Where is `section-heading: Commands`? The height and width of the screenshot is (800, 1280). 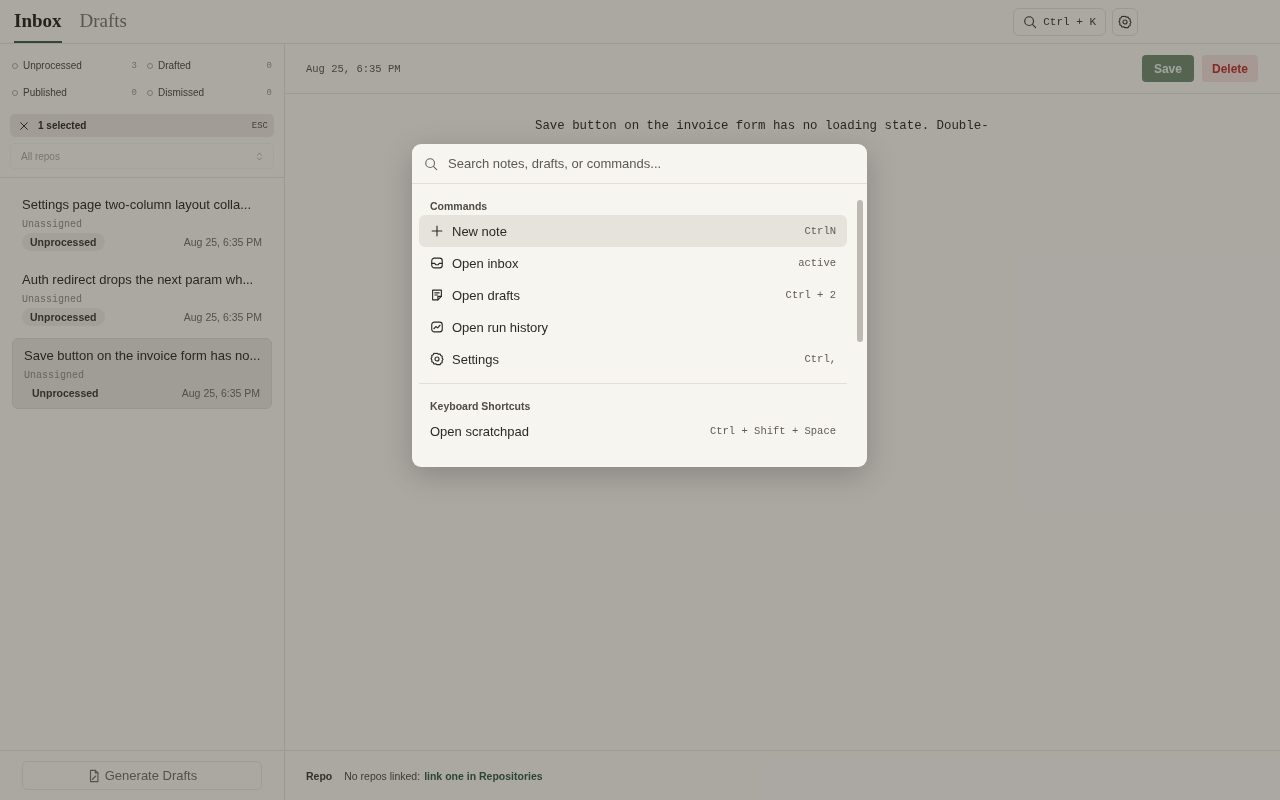 section-heading: Commands is located at coordinates (459, 207).